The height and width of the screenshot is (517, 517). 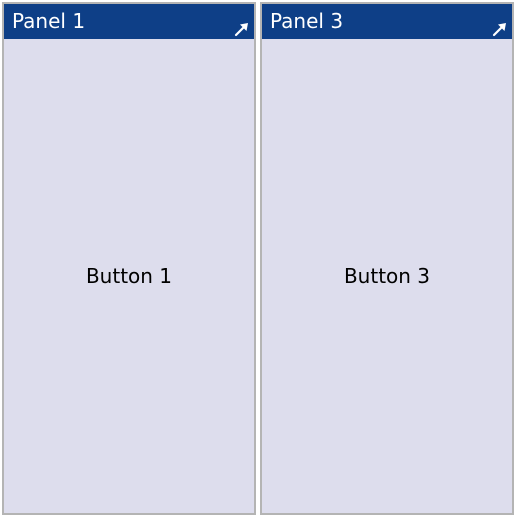 I want to click on button-1: Button 1, so click(x=129, y=276).